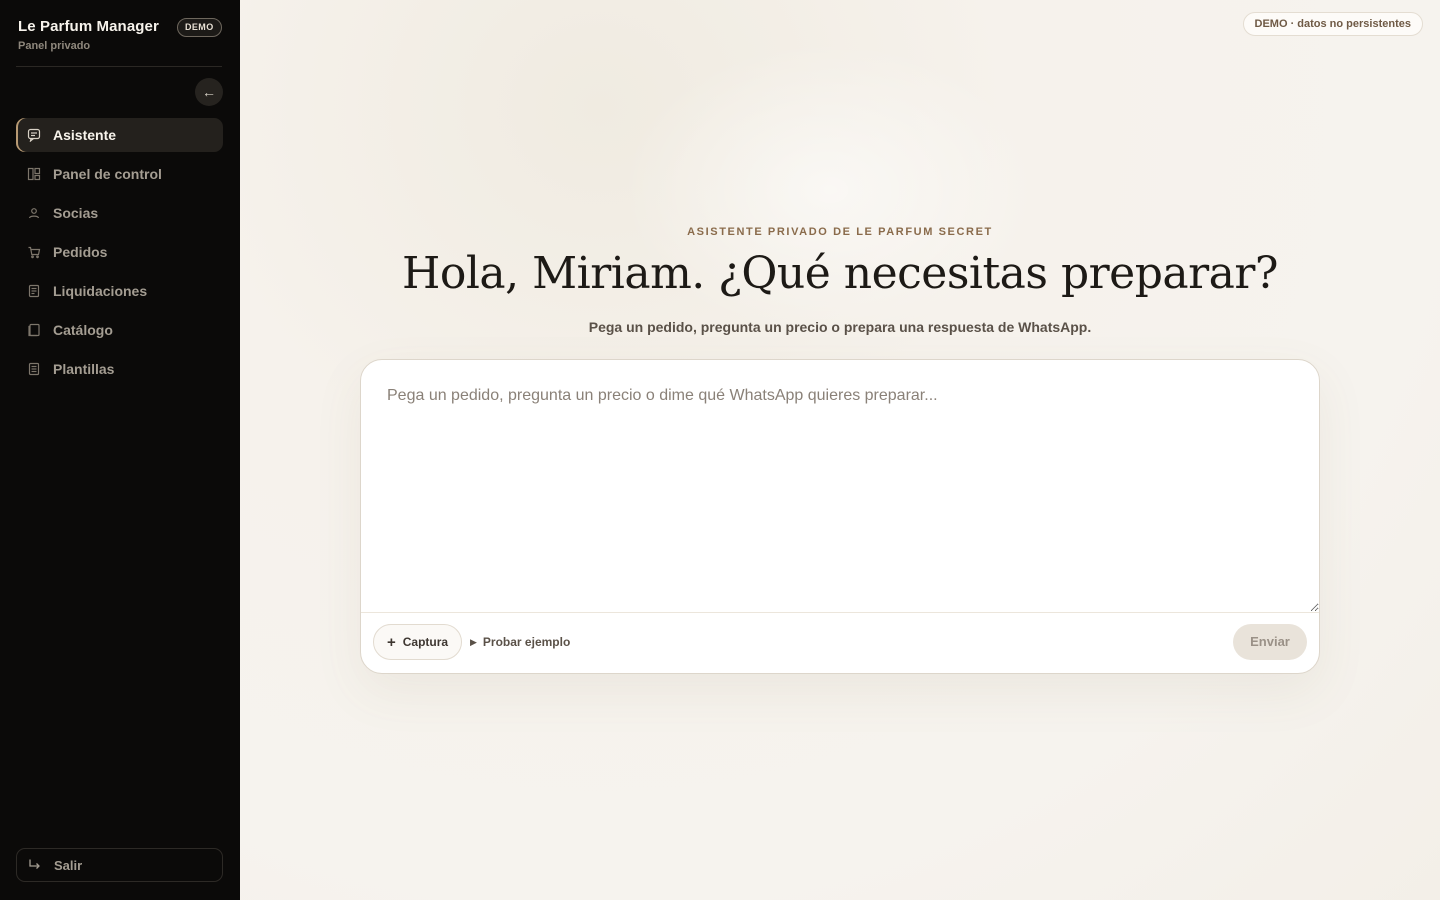 The width and height of the screenshot is (1440, 900). What do you see at coordinates (119, 213) in the screenshot?
I see `sidebar-item-socias: Socias` at bounding box center [119, 213].